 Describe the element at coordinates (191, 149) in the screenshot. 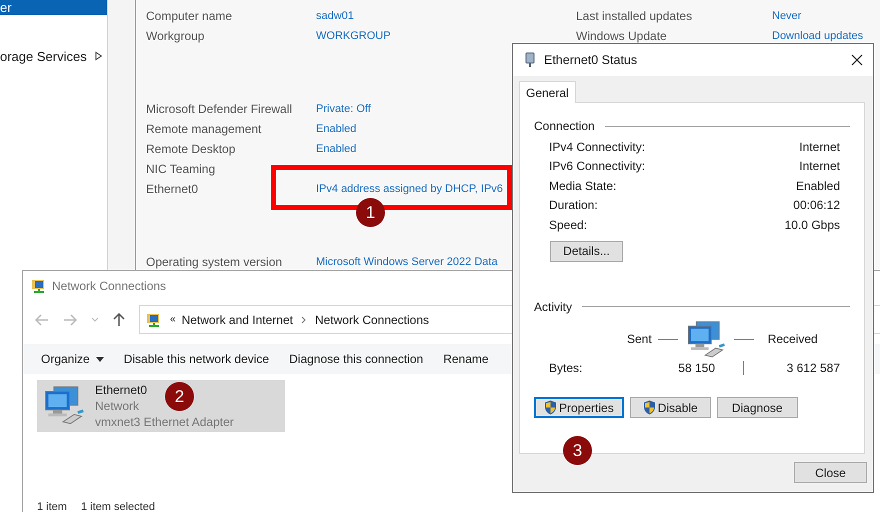

I see `property-label: Remote Desktop` at that location.